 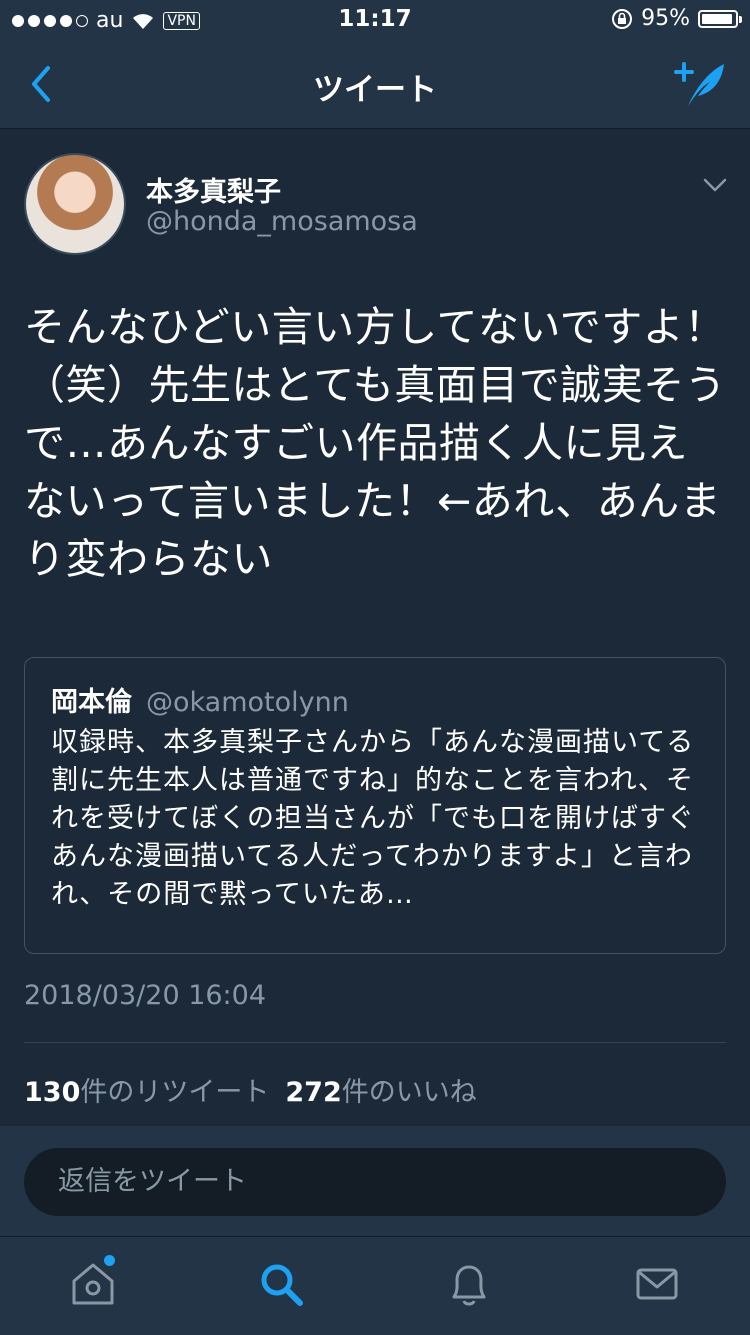 What do you see at coordinates (375, 1042) in the screenshot?
I see `divider` at bounding box center [375, 1042].